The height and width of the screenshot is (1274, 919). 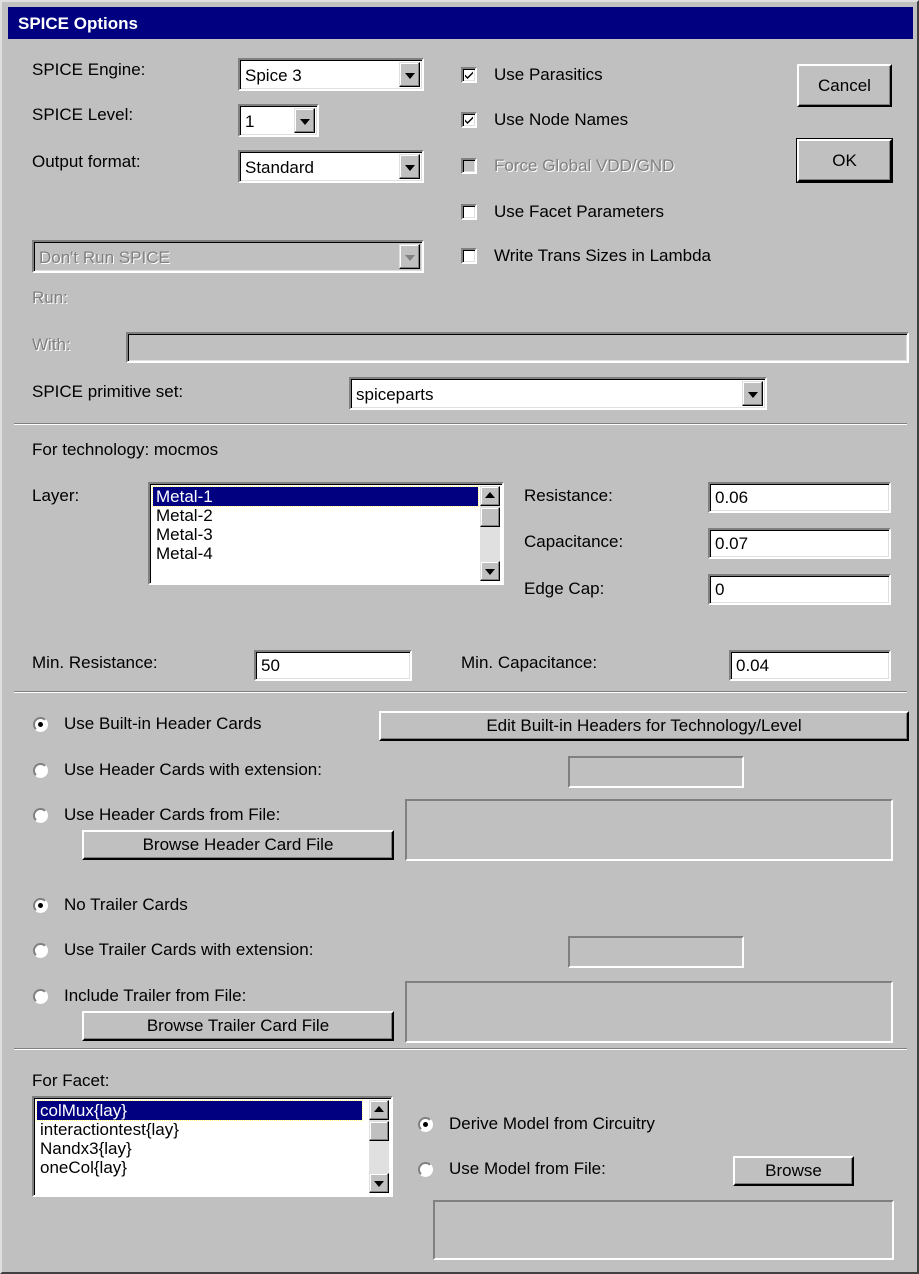 I want to click on primitive-set-dropdown-button, so click(x=752, y=393).